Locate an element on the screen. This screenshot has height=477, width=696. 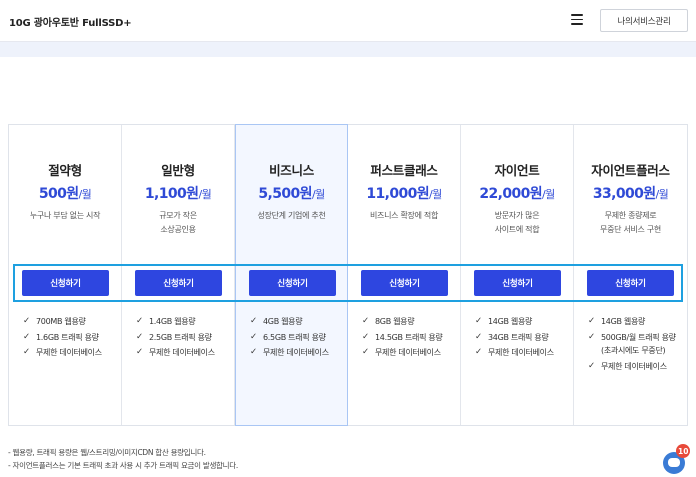
plan-price: 11,000원/월 is located at coordinates (404, 193).